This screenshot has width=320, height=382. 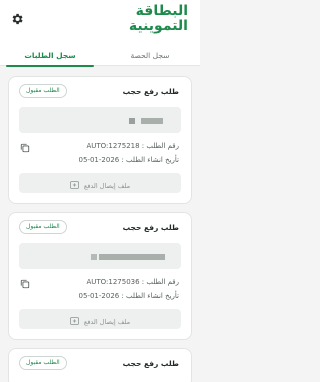 What do you see at coordinates (132, 146) in the screenshot?
I see `request-number: رقم الطلب : AUTO:1275218` at bounding box center [132, 146].